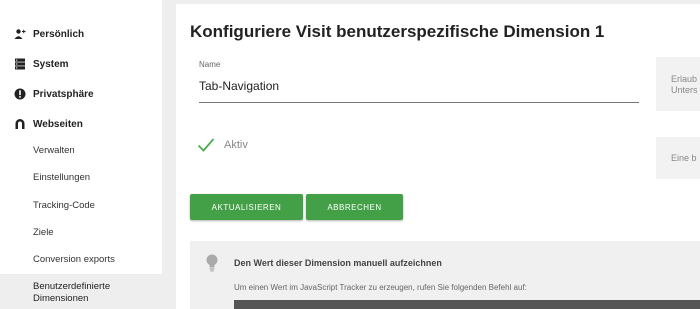 This screenshot has width=700, height=309. What do you see at coordinates (684, 158) in the screenshot?
I see `active-help-text: Eine b` at bounding box center [684, 158].